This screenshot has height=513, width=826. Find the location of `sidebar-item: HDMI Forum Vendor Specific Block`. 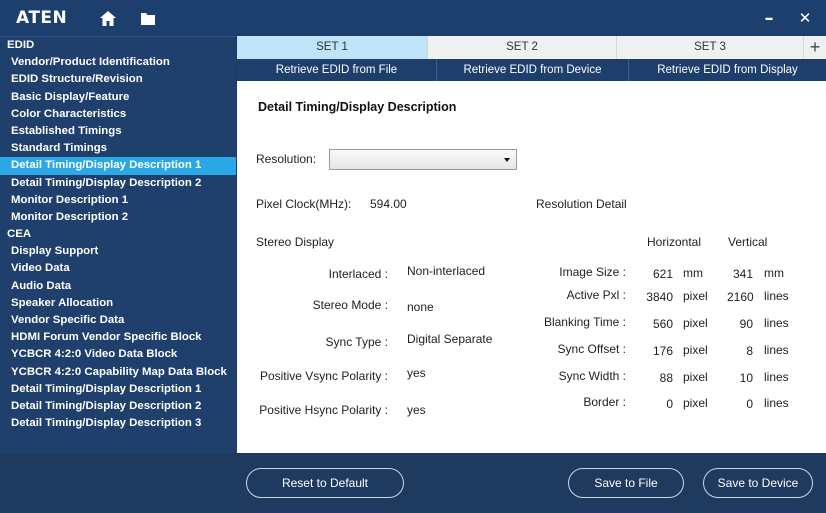

sidebar-item: HDMI Forum Vendor Specific Block is located at coordinates (118, 337).